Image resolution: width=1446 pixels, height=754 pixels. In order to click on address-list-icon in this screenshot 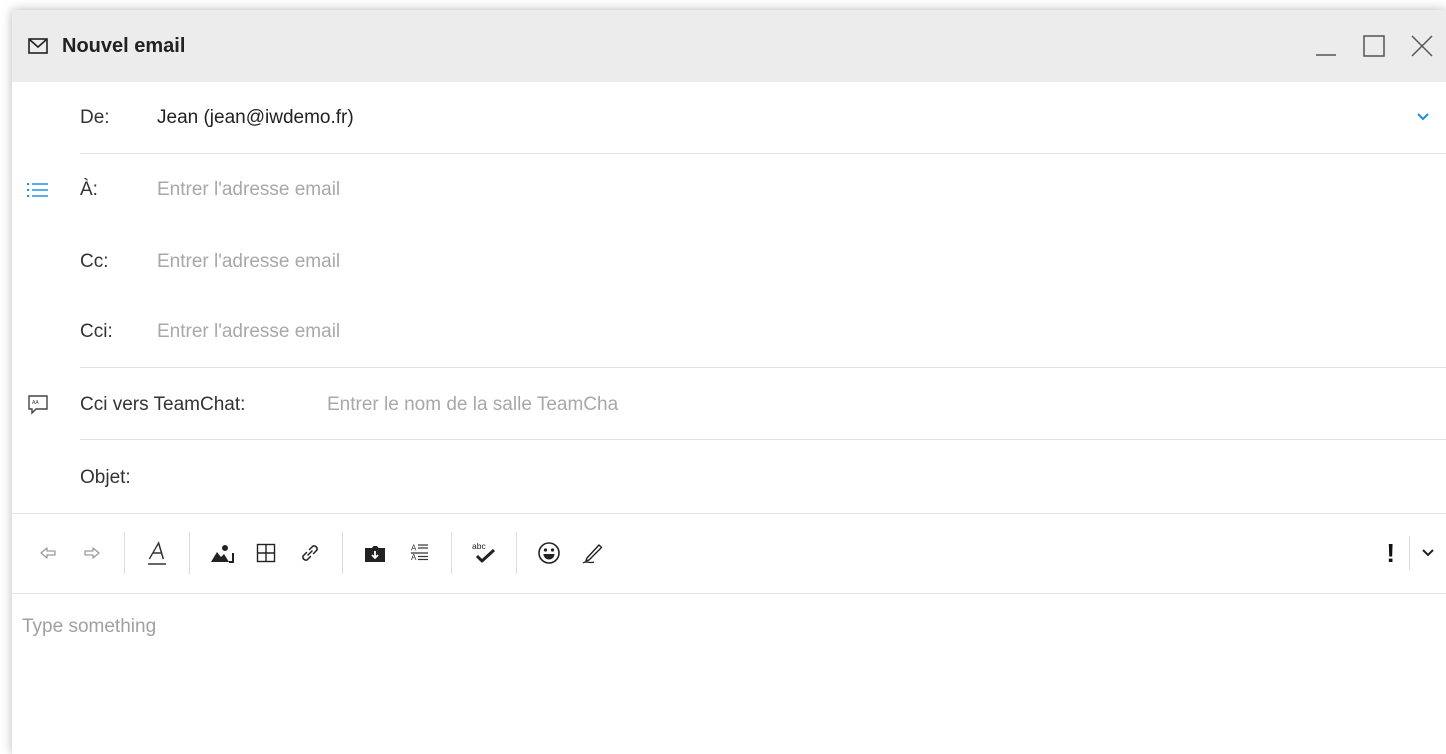, I will do `click(38, 190)`.